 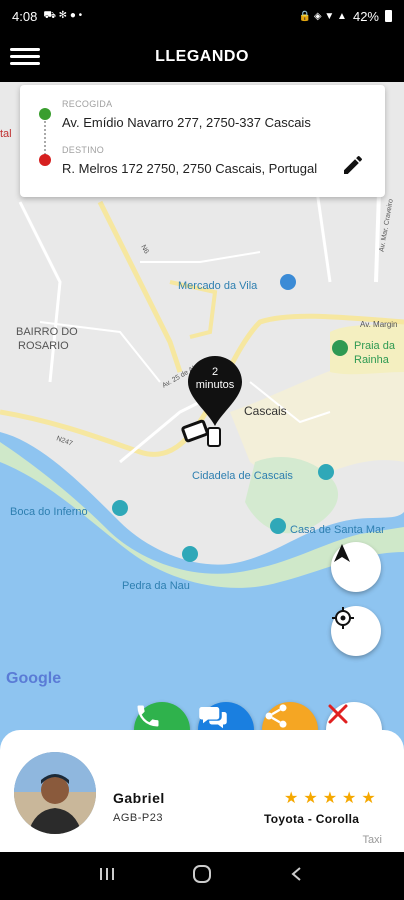 What do you see at coordinates (337, 530) in the screenshot?
I see `map-label-casa: Casa de Santa Mar` at bounding box center [337, 530].